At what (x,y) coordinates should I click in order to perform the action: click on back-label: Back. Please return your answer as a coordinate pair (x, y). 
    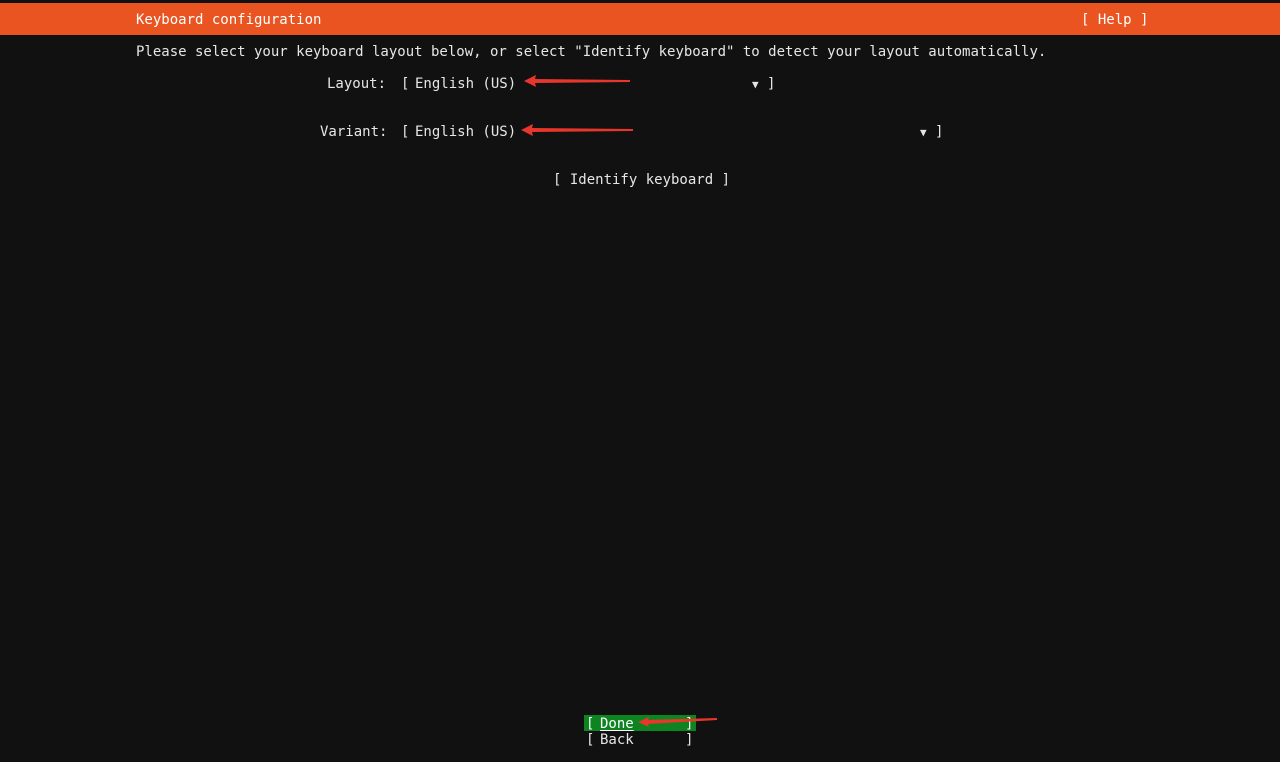
    Looking at the image, I should click on (617, 740).